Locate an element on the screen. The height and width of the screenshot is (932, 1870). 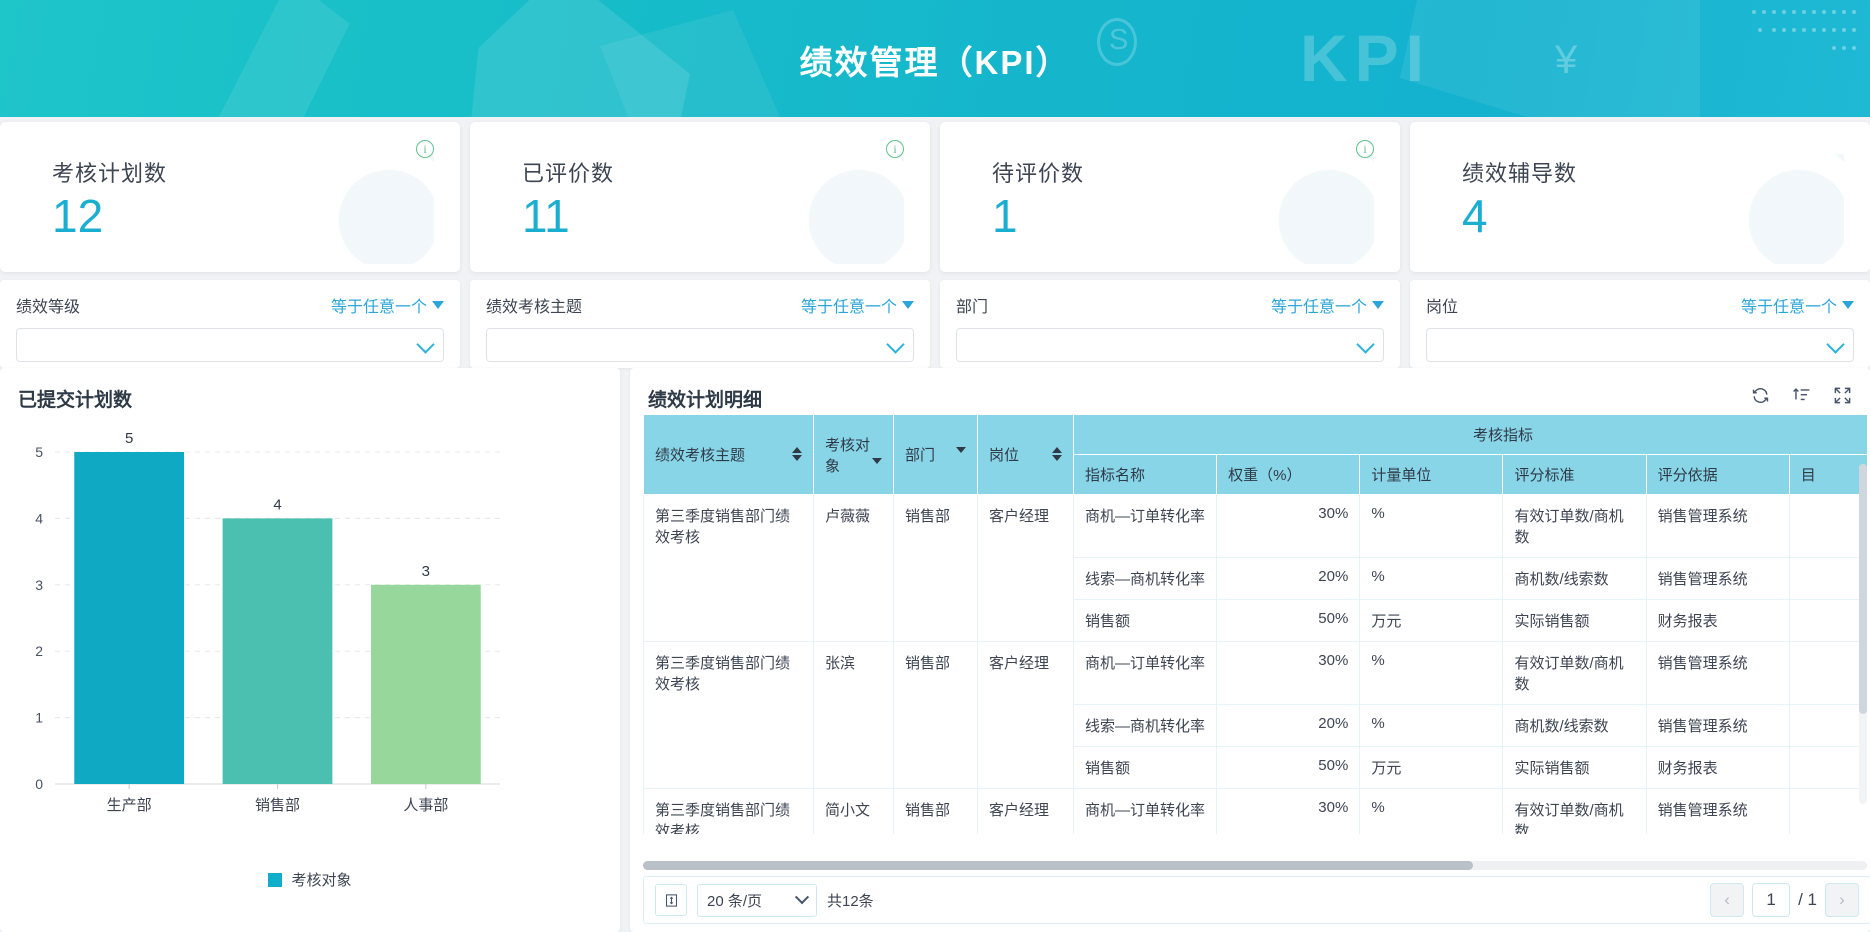
kpi-label: 绩效辅导数 is located at coordinates (1520, 173).